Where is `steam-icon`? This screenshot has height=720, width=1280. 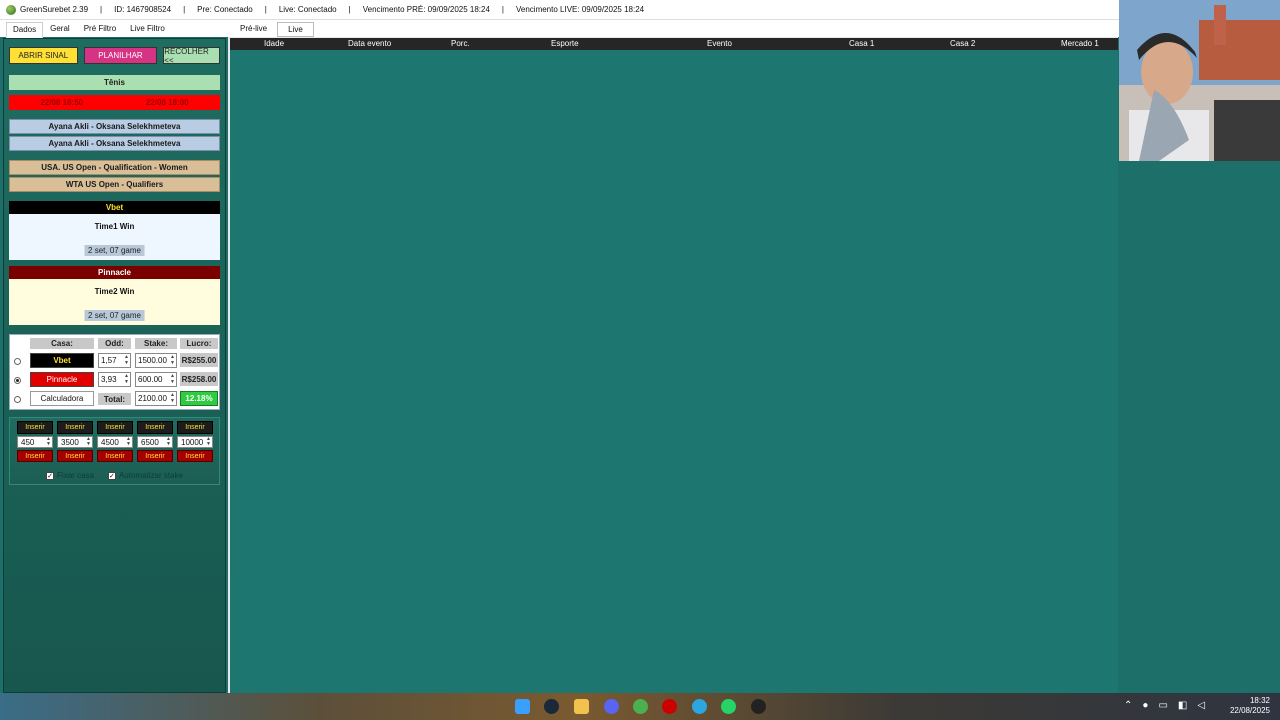
steam-icon is located at coordinates (551, 706).